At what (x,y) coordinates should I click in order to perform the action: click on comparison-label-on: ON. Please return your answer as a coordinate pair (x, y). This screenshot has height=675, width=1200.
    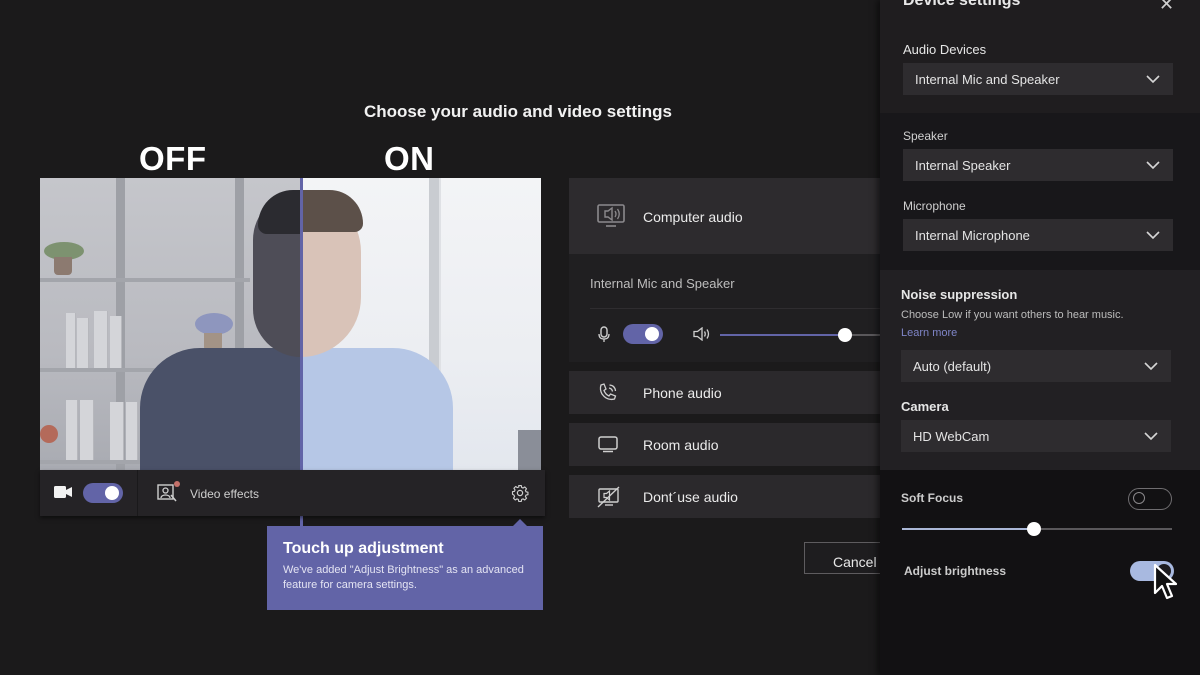
    Looking at the image, I should click on (409, 158).